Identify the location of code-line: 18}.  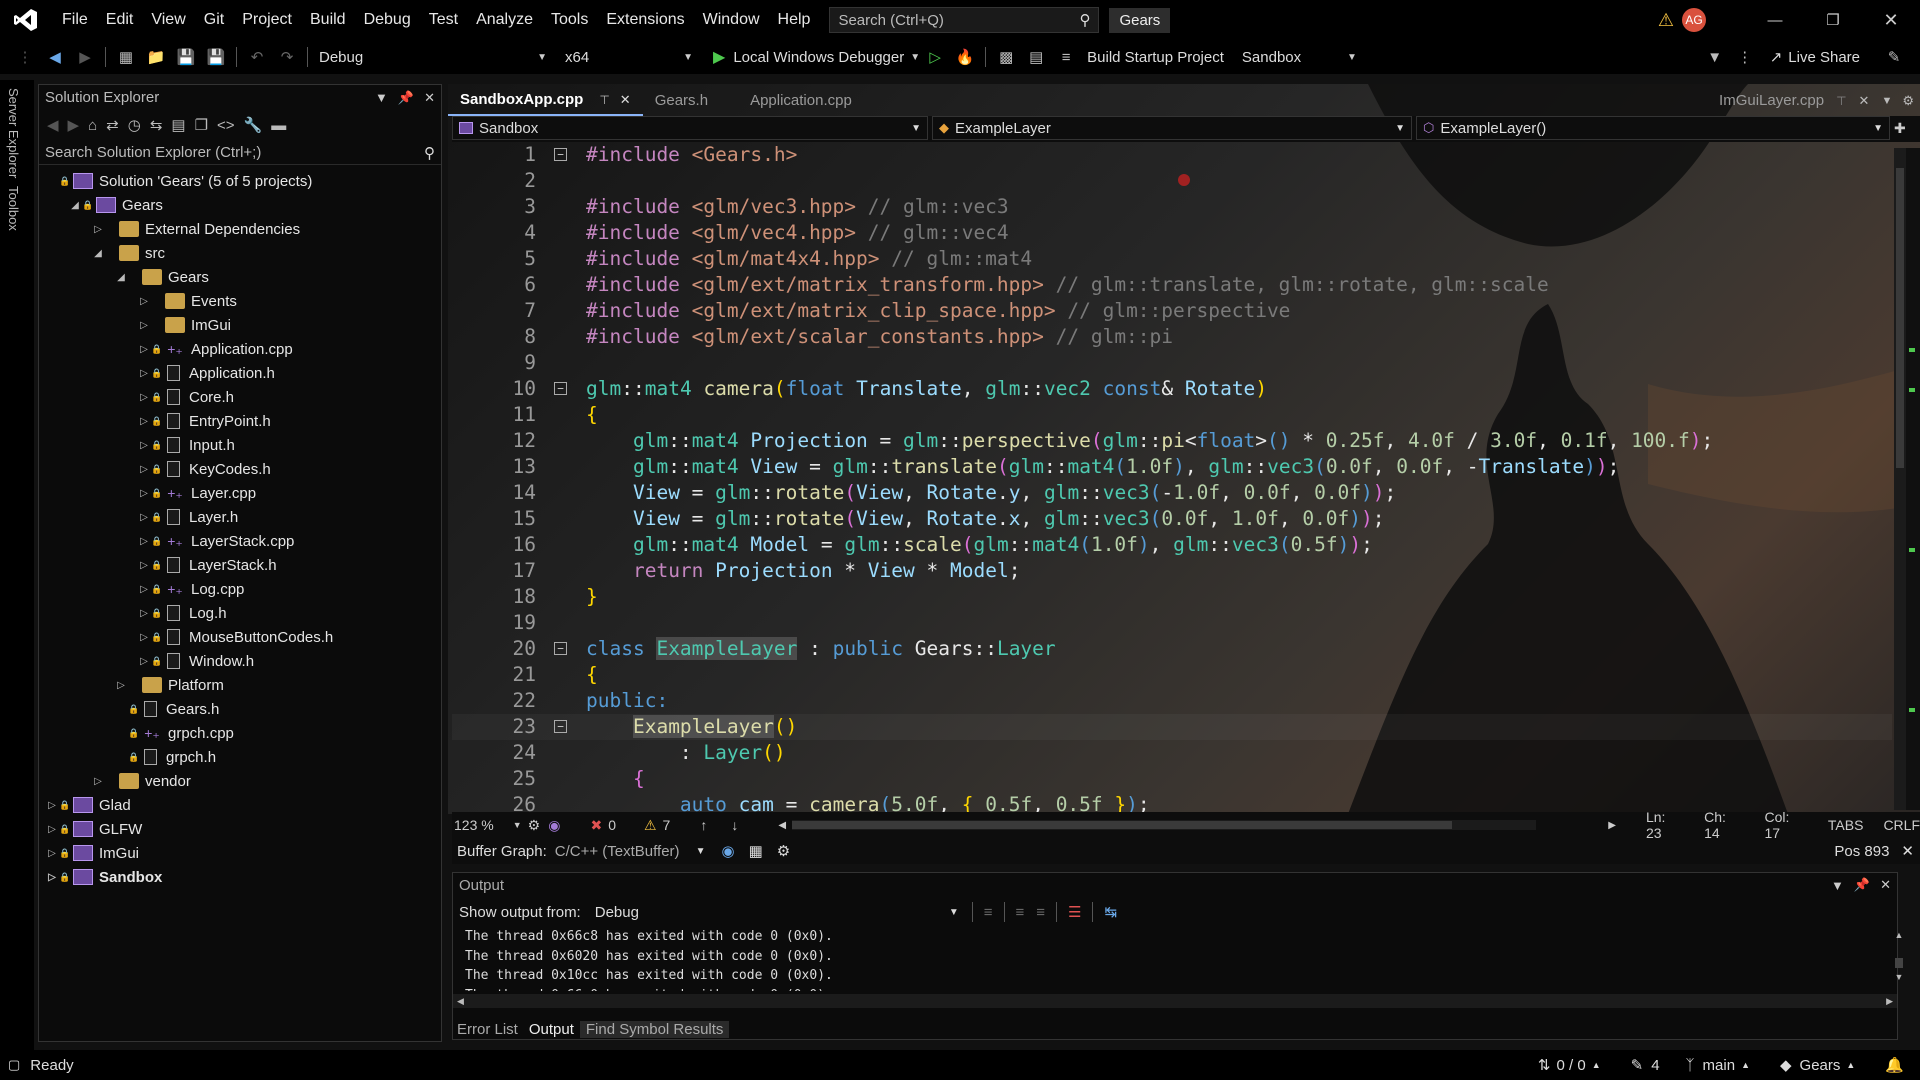
(1172, 597).